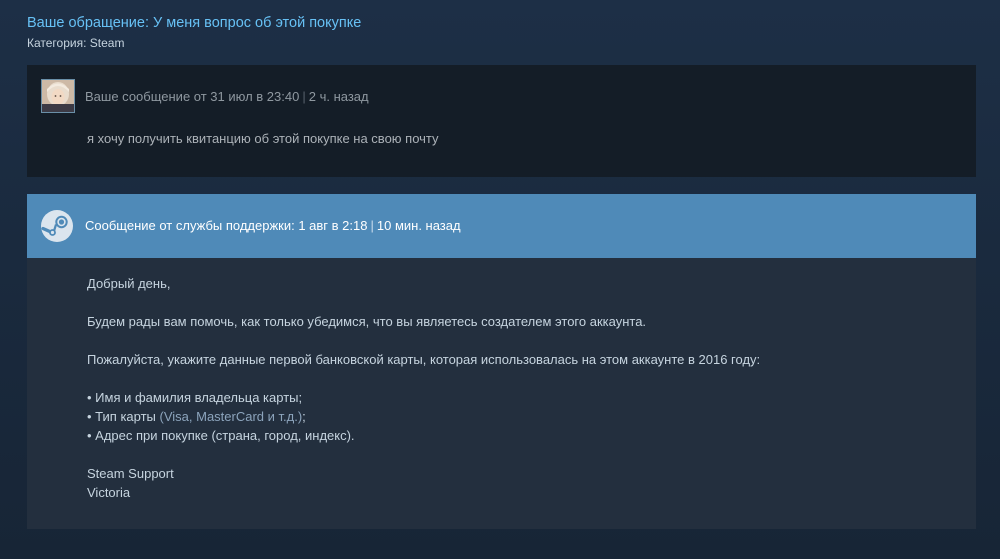 This screenshot has width=1000, height=559. I want to click on signature-team: Steam Support, so click(130, 473).